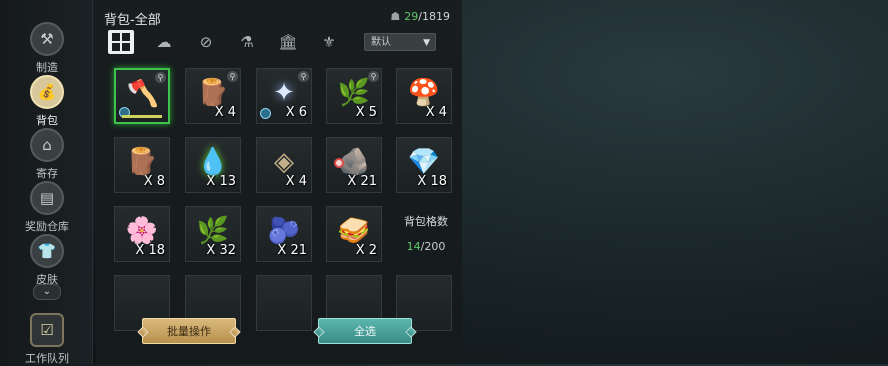 This screenshot has width=888, height=366. What do you see at coordinates (47, 39) in the screenshot?
I see `craft-icon: ⚒` at bounding box center [47, 39].